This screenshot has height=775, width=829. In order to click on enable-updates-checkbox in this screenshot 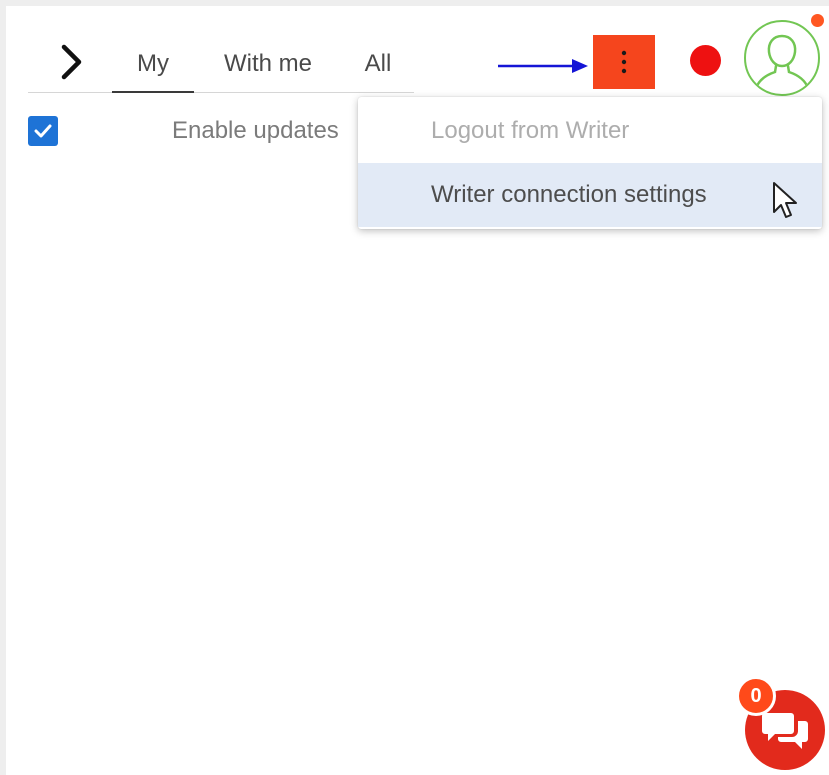, I will do `click(43, 131)`.